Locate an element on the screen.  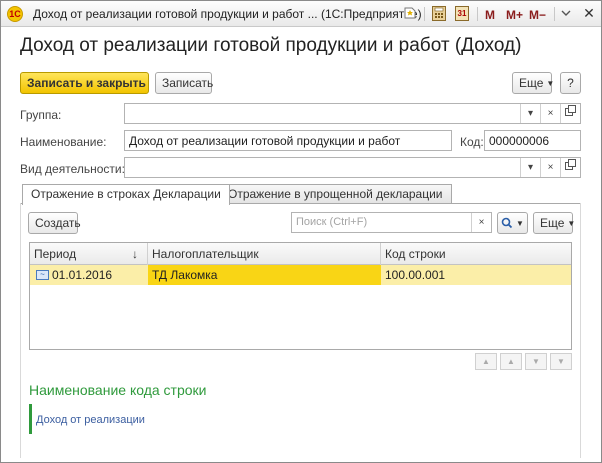
panel-more-label: Еще is located at coordinates (552, 223).